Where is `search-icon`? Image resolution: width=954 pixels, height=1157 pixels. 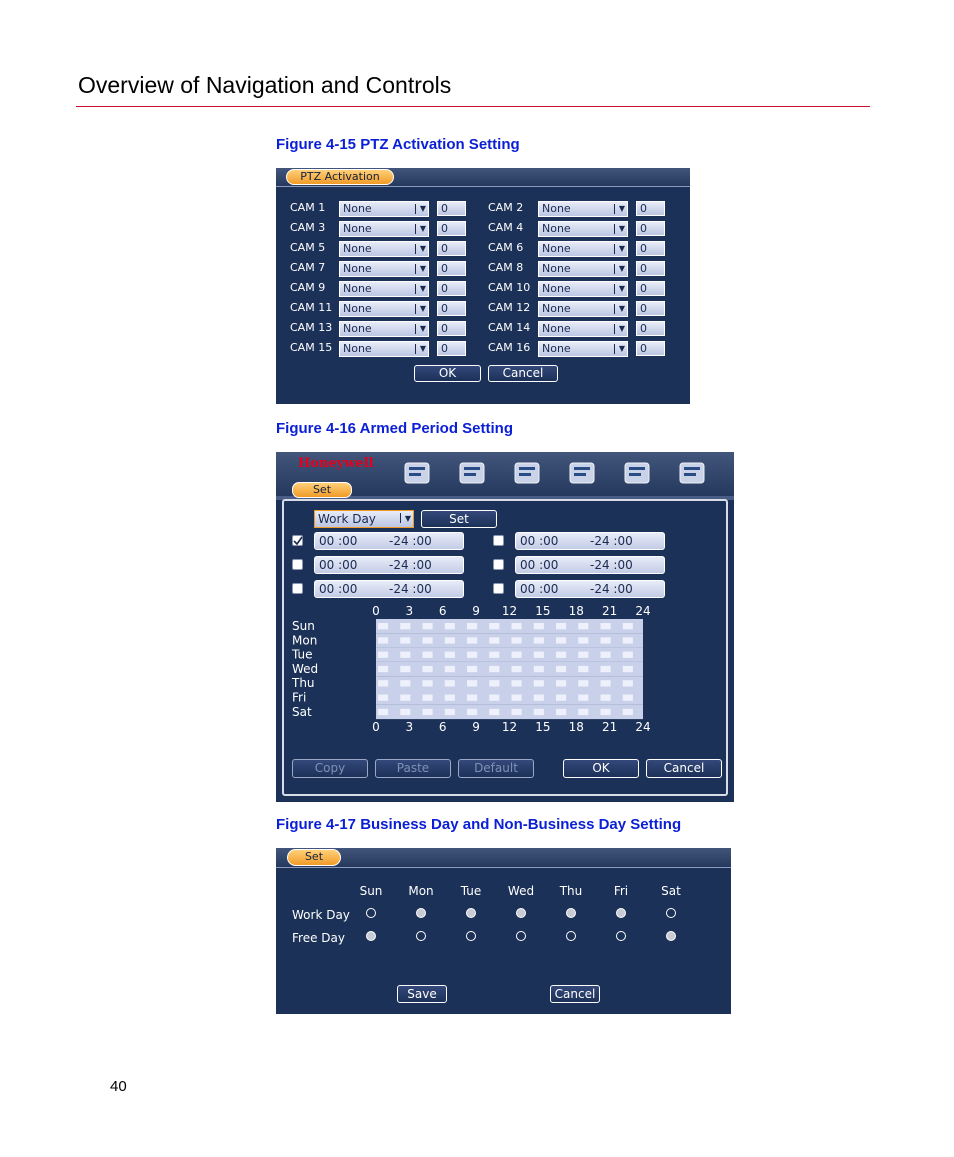
search-icon is located at coordinates (417, 473).